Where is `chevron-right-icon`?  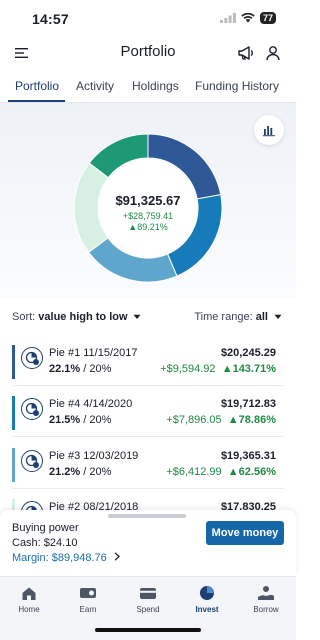 chevron-right-icon is located at coordinates (117, 556).